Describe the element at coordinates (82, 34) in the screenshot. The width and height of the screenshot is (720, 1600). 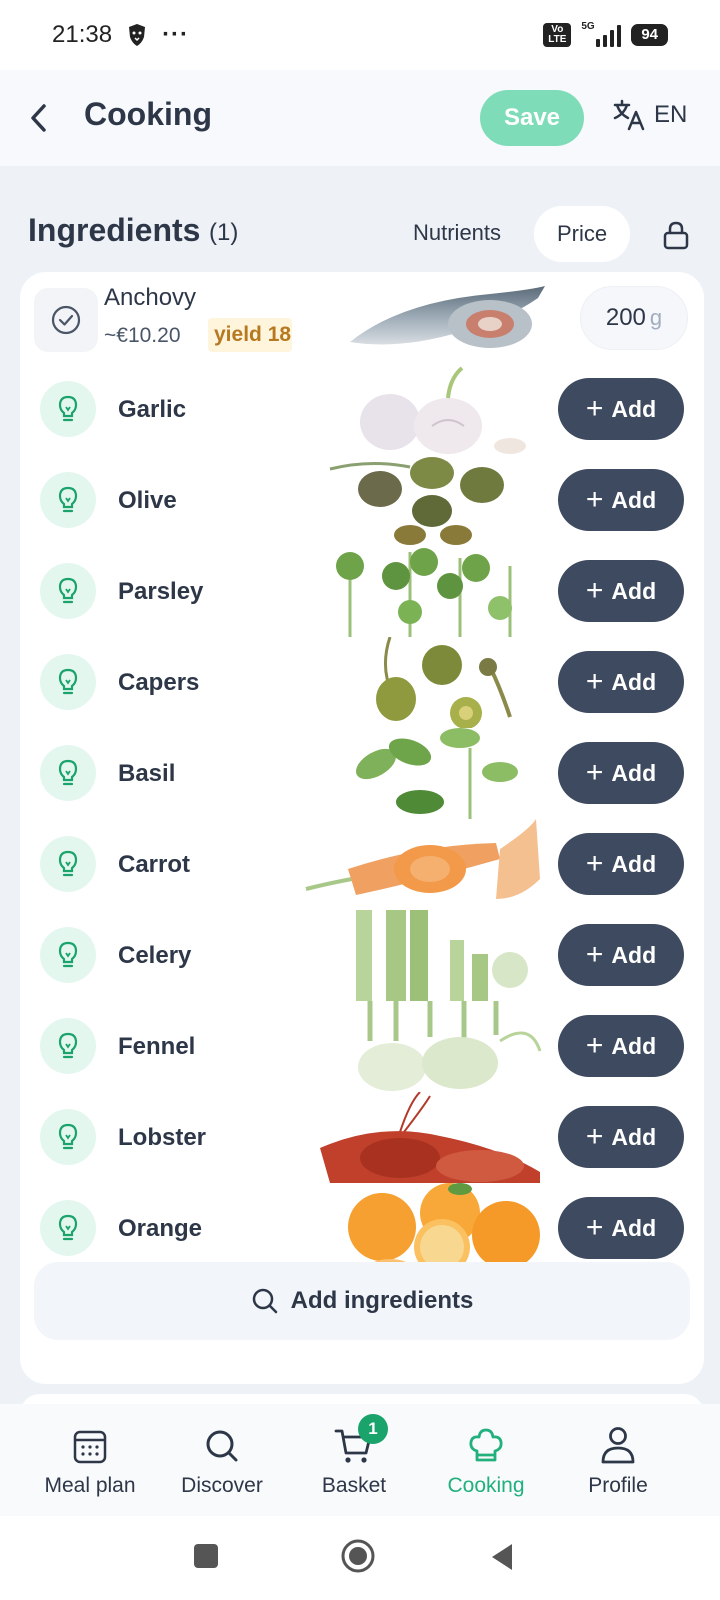
I see `status-time: 21:38` at that location.